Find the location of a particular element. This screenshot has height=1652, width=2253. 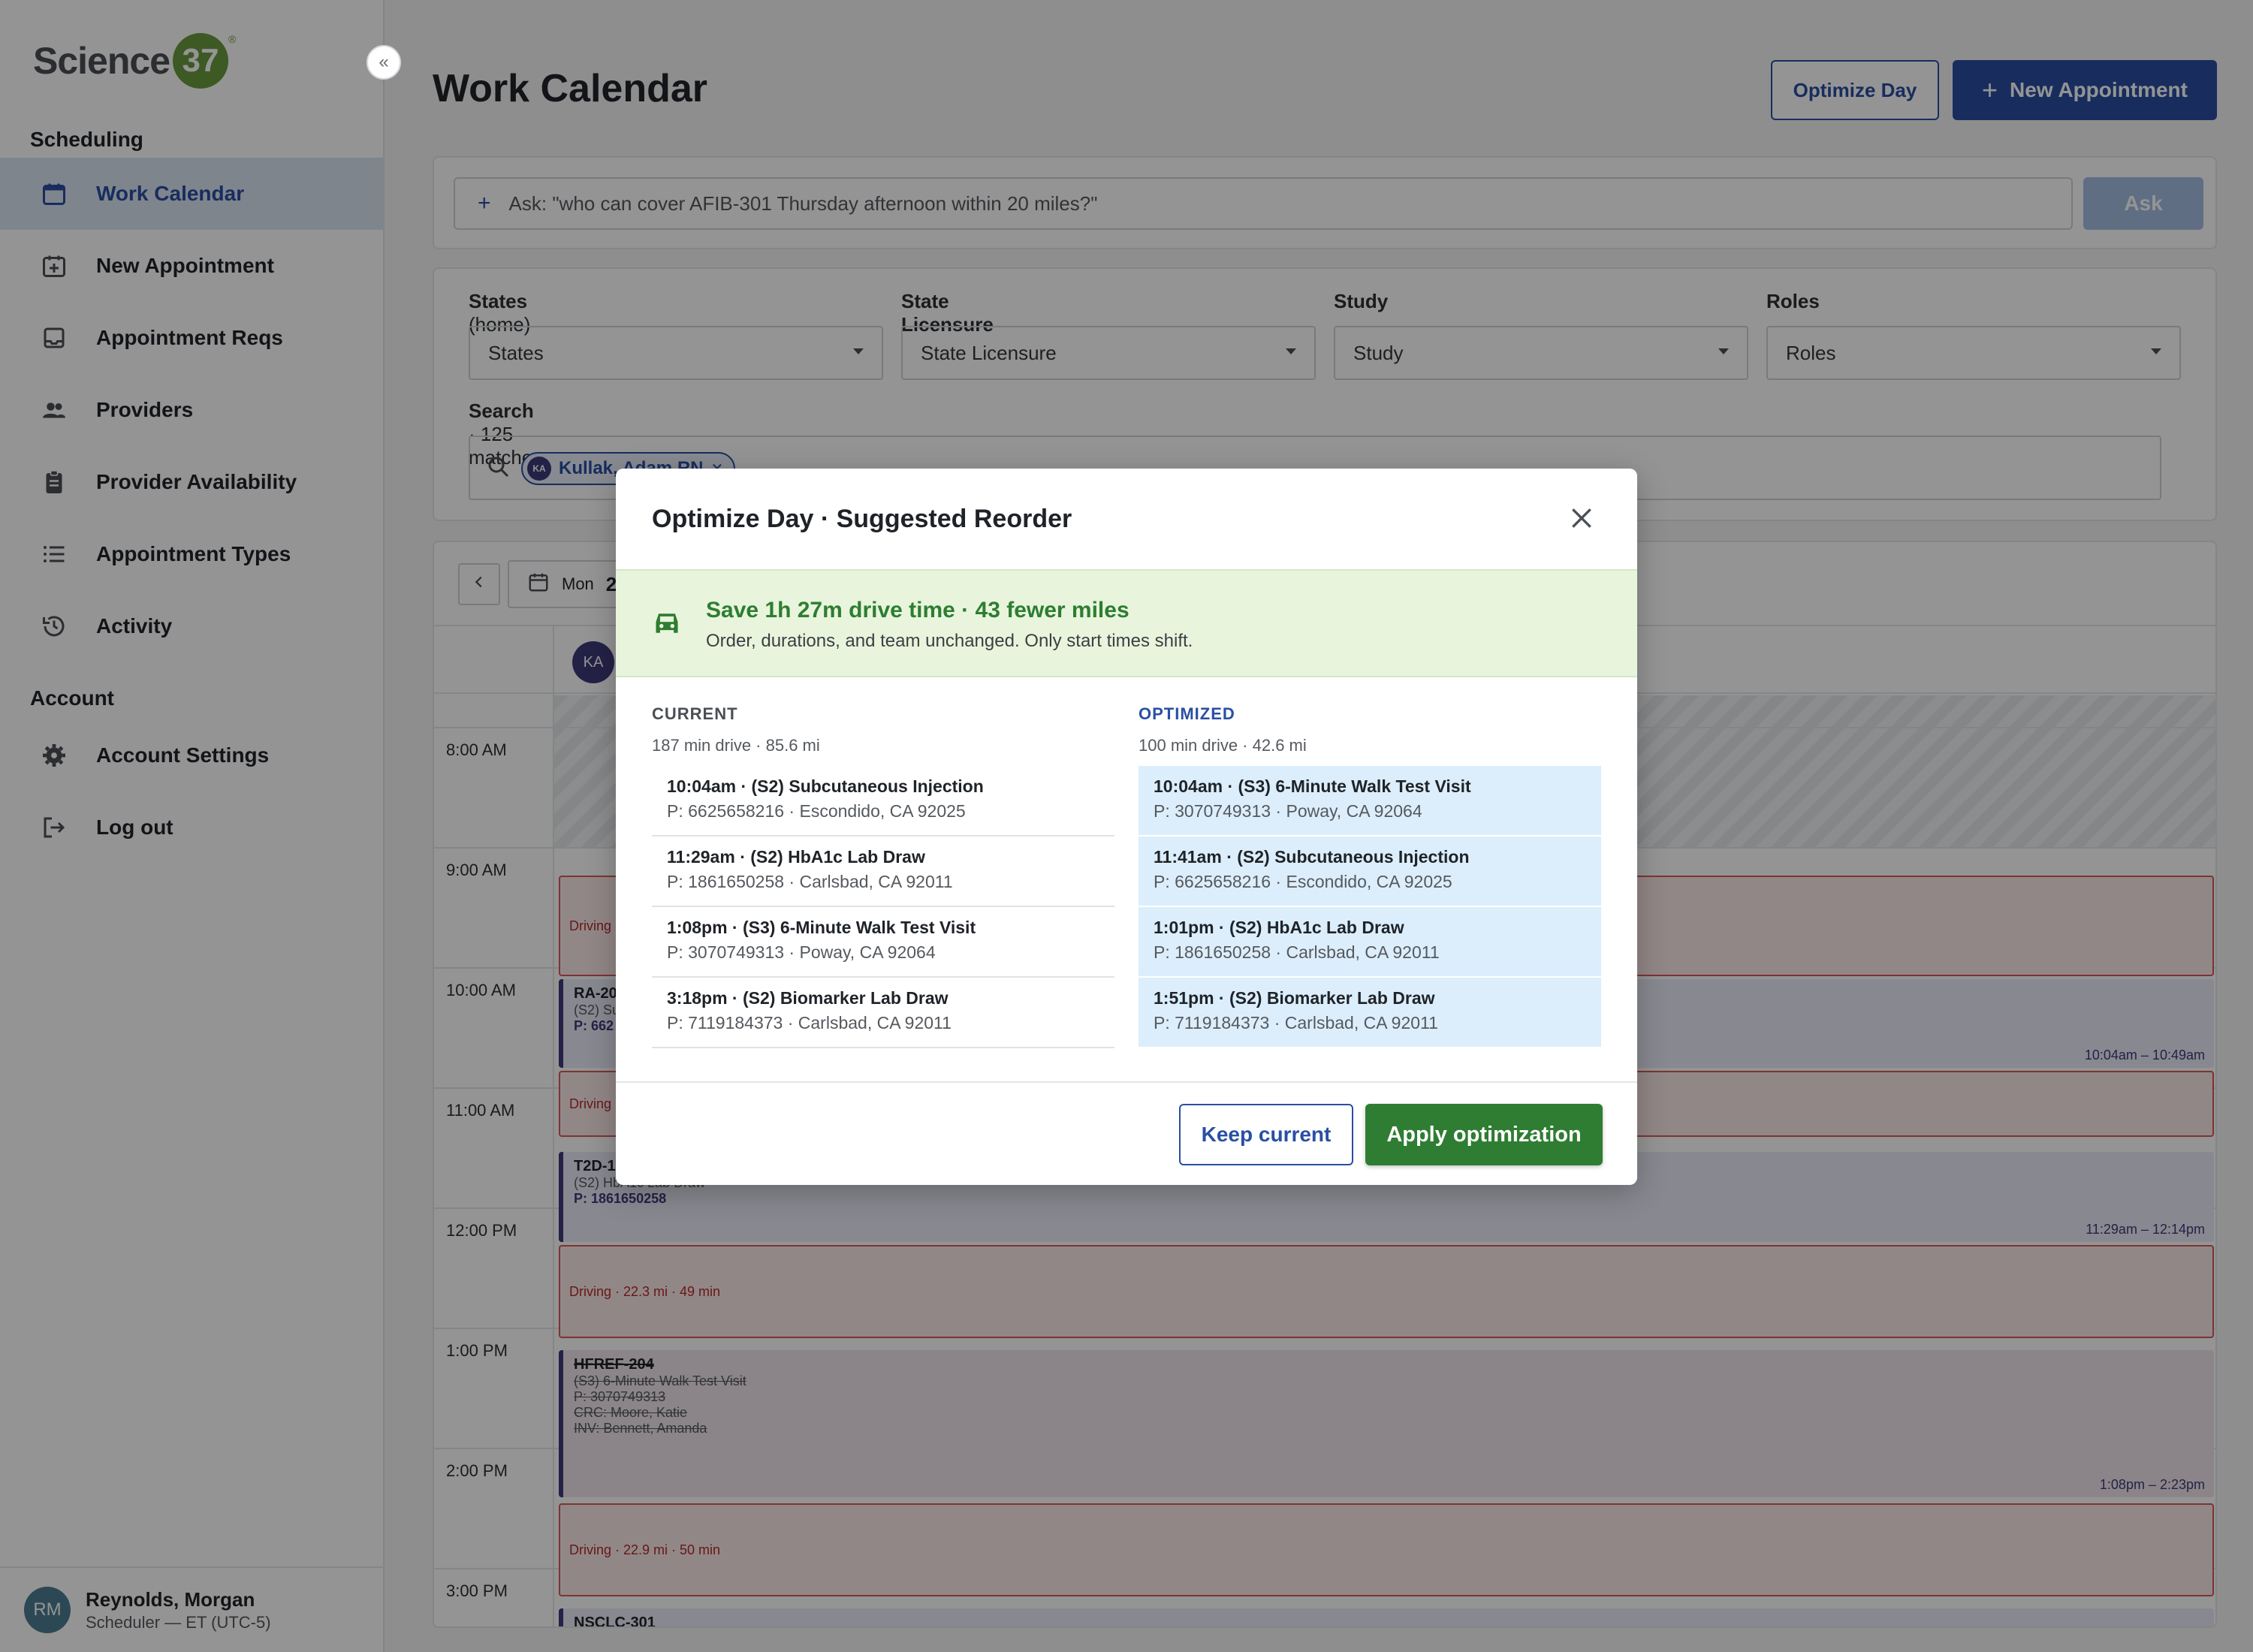

car-icon is located at coordinates (666, 623).